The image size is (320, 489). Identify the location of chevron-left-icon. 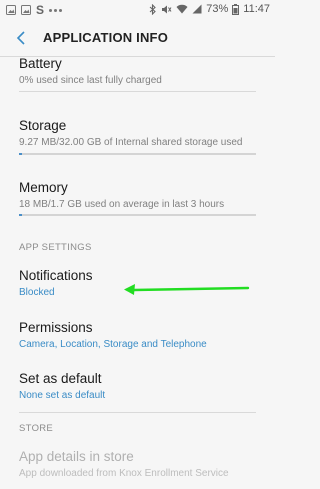
(20, 38).